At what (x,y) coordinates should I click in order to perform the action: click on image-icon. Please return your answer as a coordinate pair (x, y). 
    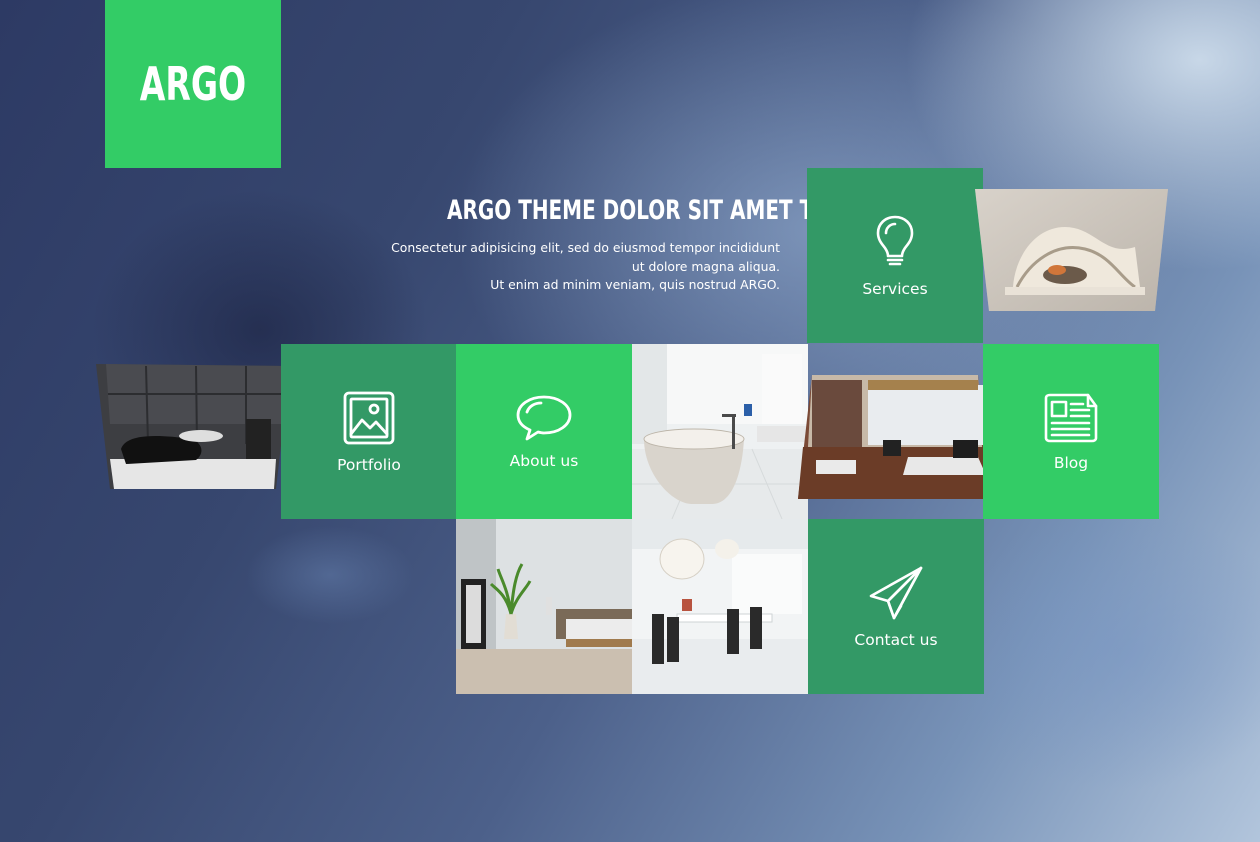
    Looking at the image, I should click on (369, 417).